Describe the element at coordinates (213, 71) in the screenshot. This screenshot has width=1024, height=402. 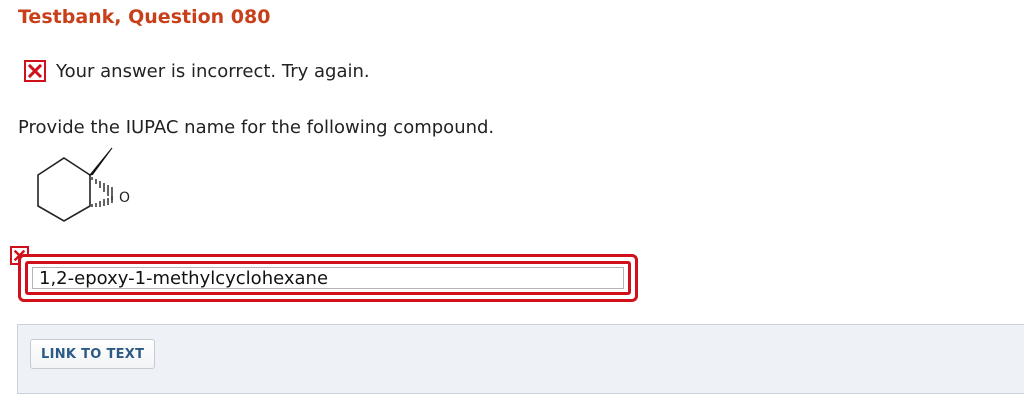
I see `feedback-text: Your answer is incorrect. Try again.` at that location.